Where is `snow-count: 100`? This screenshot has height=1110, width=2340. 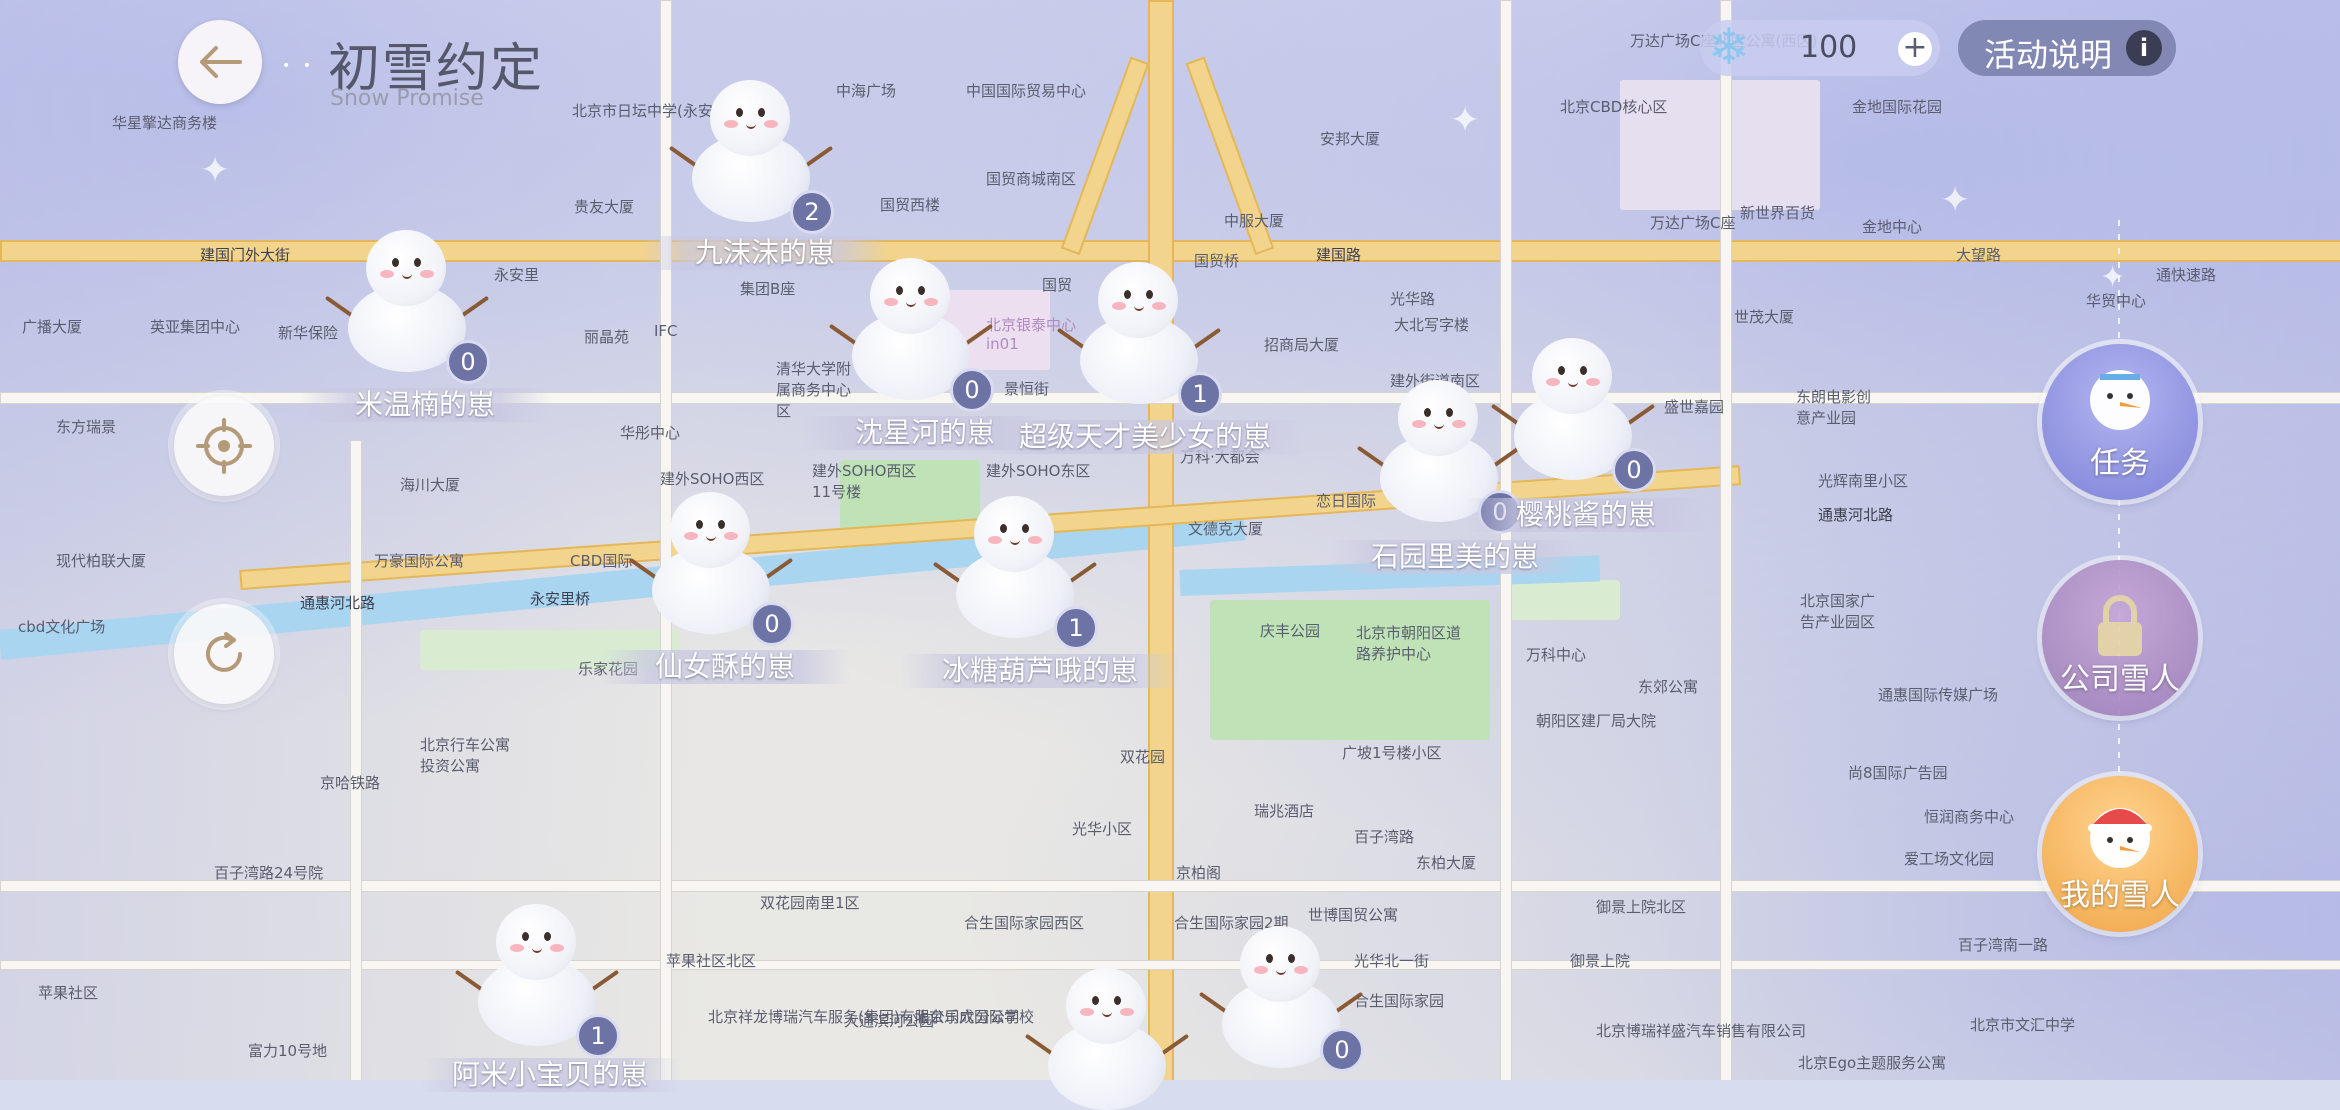
snow-count: 100 is located at coordinates (1829, 47).